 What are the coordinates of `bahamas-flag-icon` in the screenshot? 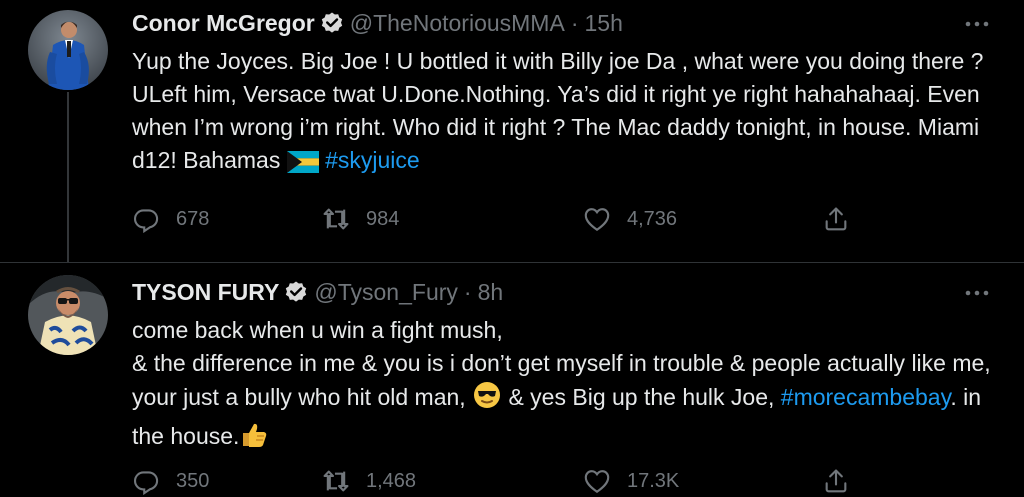 It's located at (302, 165).